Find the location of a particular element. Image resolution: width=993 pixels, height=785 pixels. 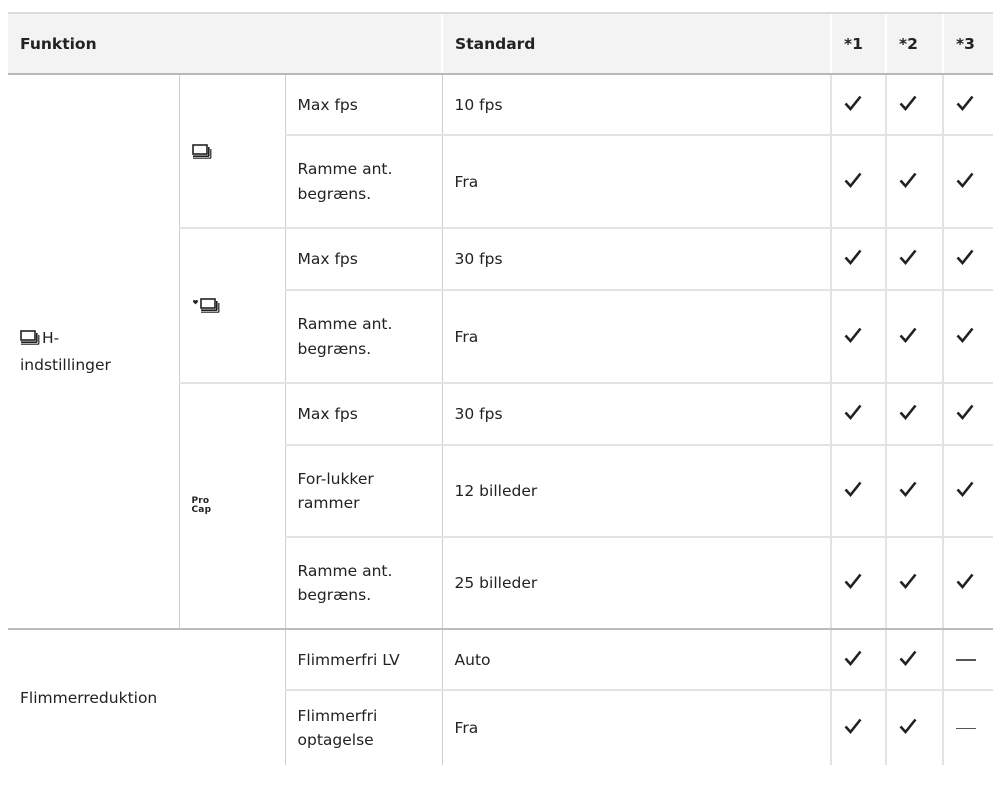

setting-value: 10 fps is located at coordinates (636, 105).